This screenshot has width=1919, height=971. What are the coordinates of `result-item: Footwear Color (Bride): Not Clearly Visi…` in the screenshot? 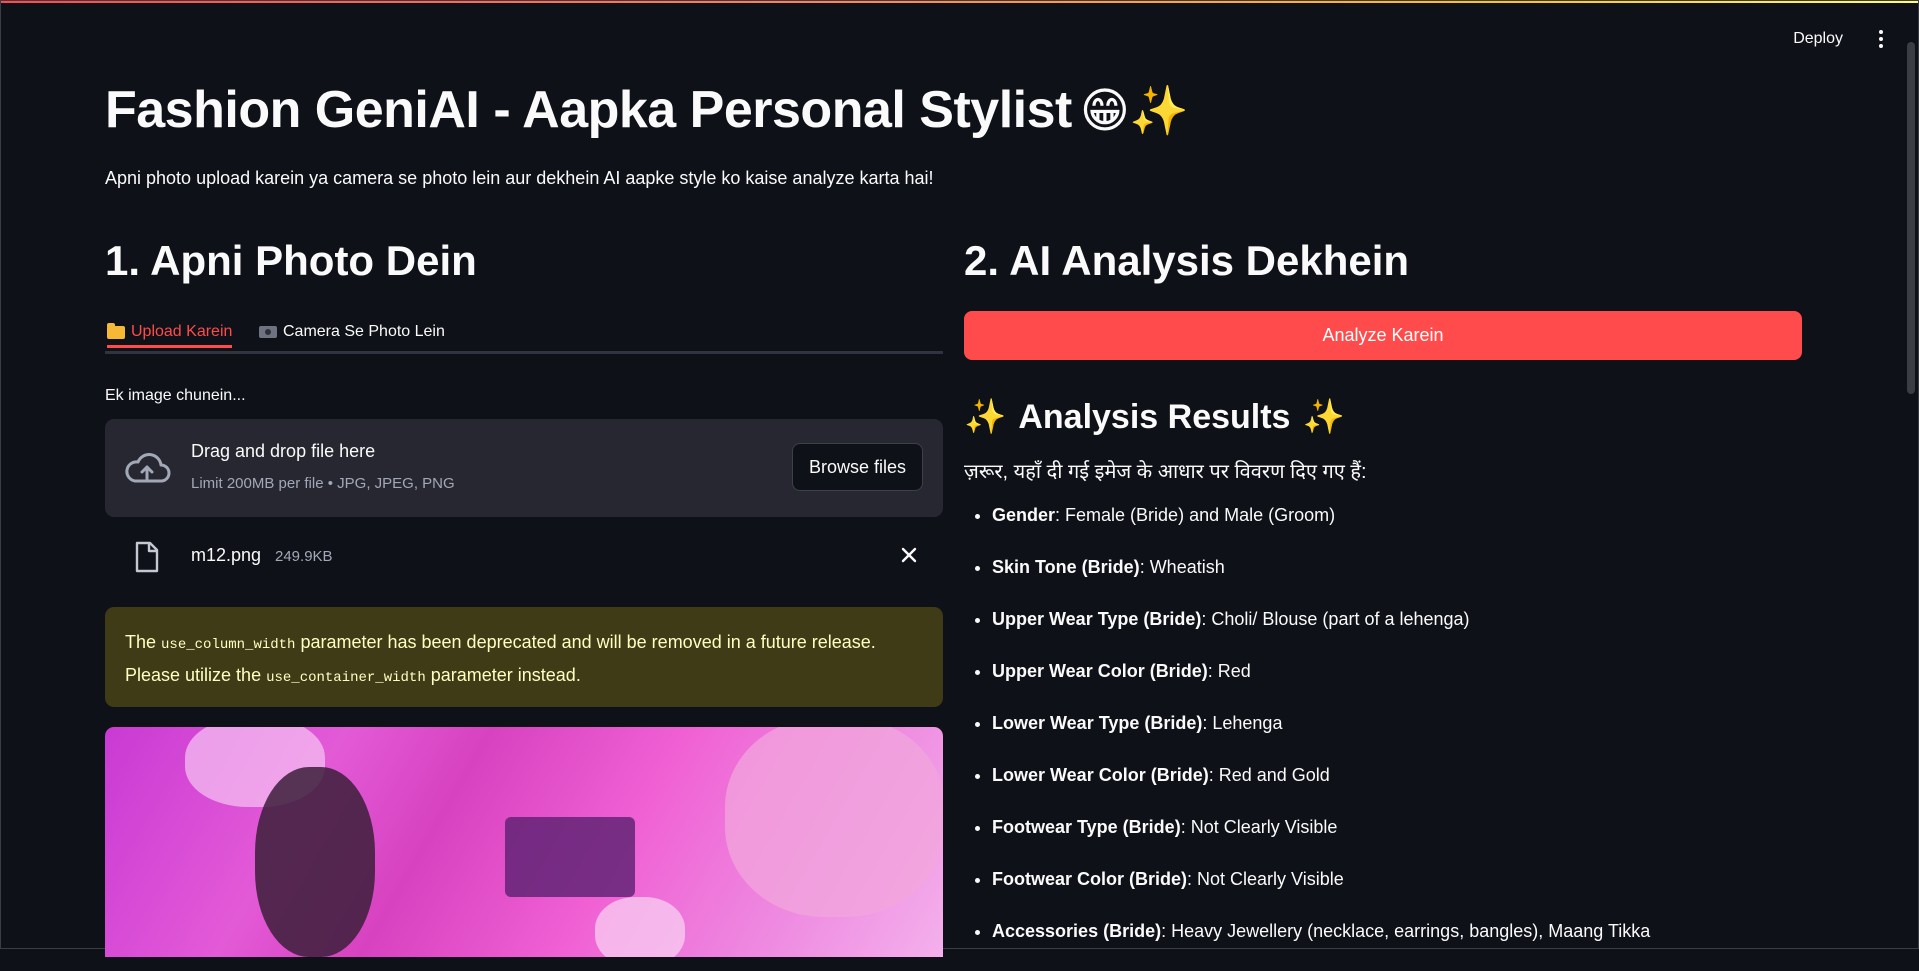 It's located at (1321, 893).